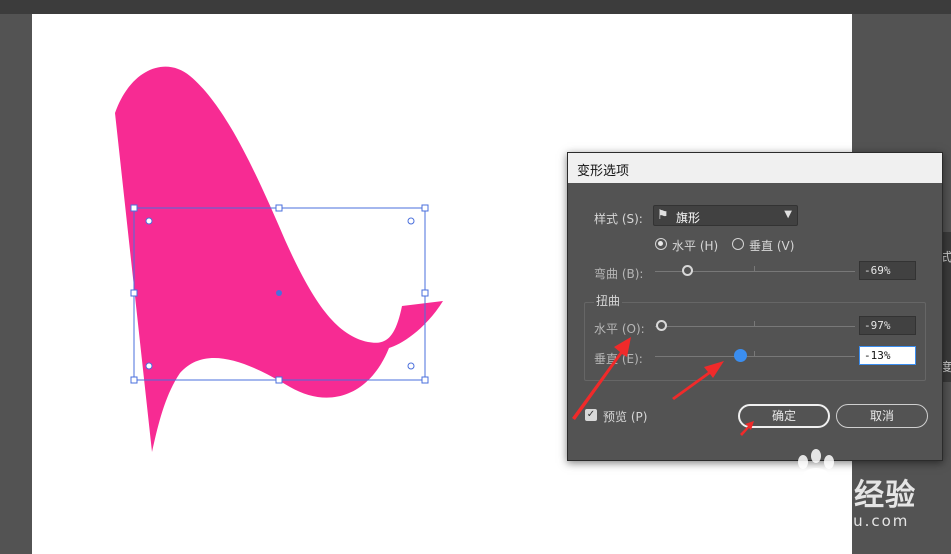 The width and height of the screenshot is (951, 554). What do you see at coordinates (601, 378) in the screenshot?
I see `annotation-arrow-horizontal` at bounding box center [601, 378].